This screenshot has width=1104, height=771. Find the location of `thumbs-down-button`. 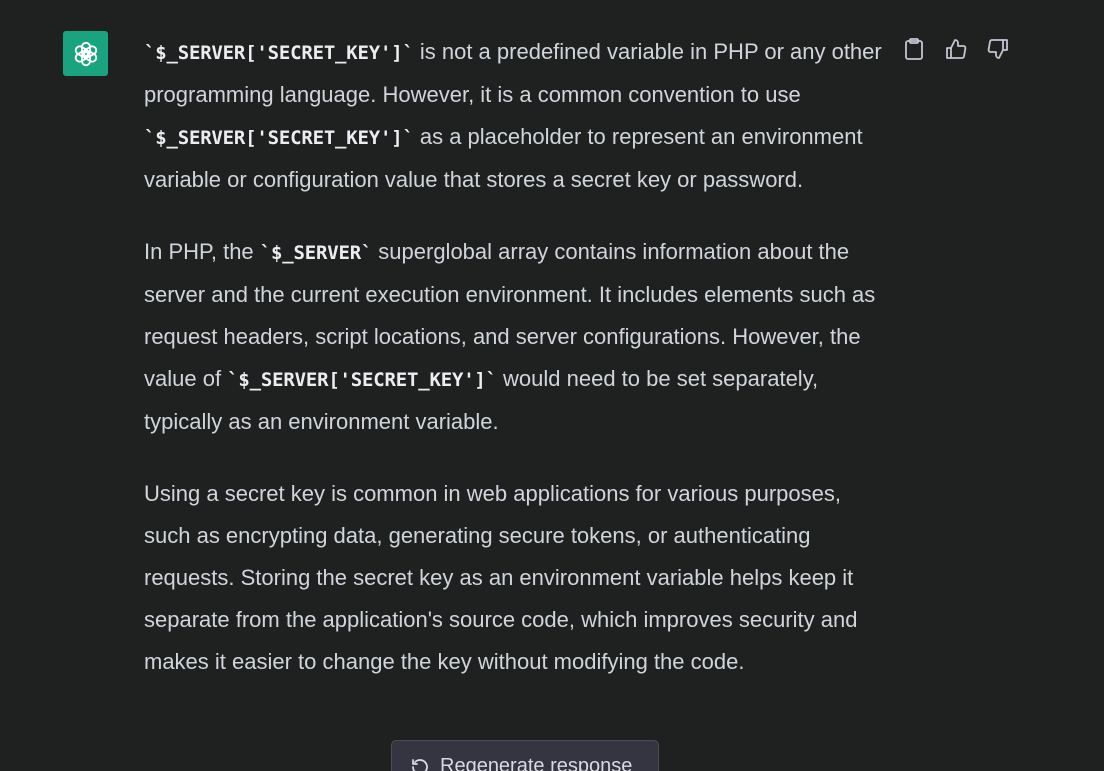

thumbs-down-button is located at coordinates (998, 49).